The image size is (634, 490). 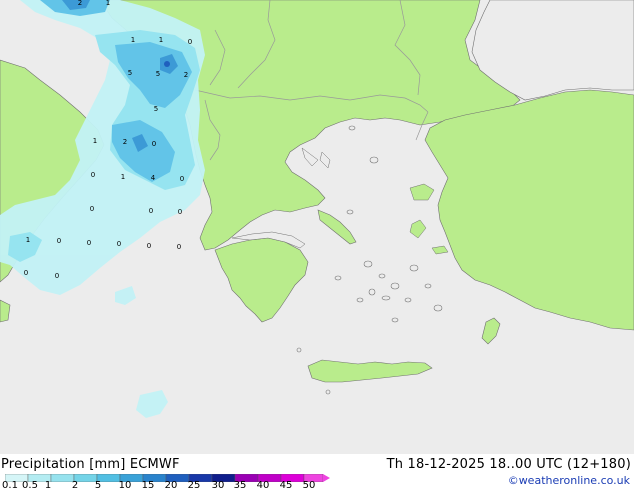 What do you see at coordinates (148, 485) in the screenshot?
I see `legend-tick-label: 15` at bounding box center [148, 485].